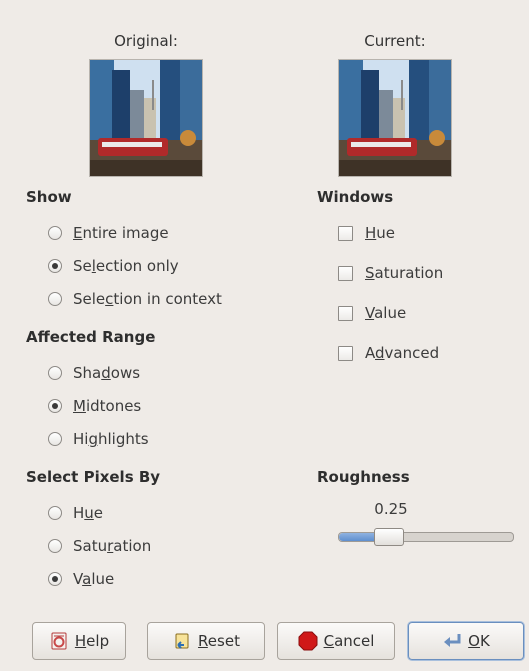 The image size is (529, 671). Describe the element at coordinates (147, 299) in the screenshot. I see `option-label: Selection in context` at that location.